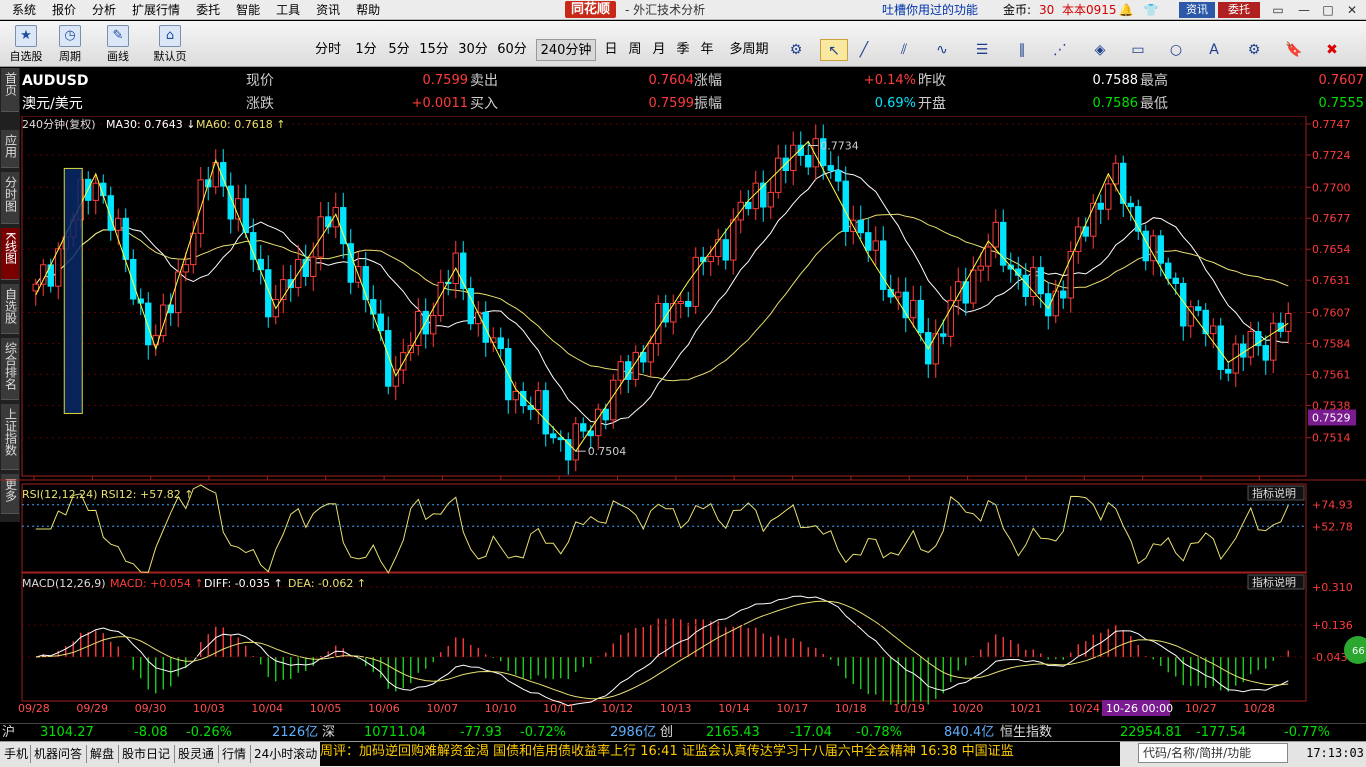 The width and height of the screenshot is (1366, 767). What do you see at coordinates (1239, 10) in the screenshot?
I see `entrust-button: 委托` at bounding box center [1239, 10].